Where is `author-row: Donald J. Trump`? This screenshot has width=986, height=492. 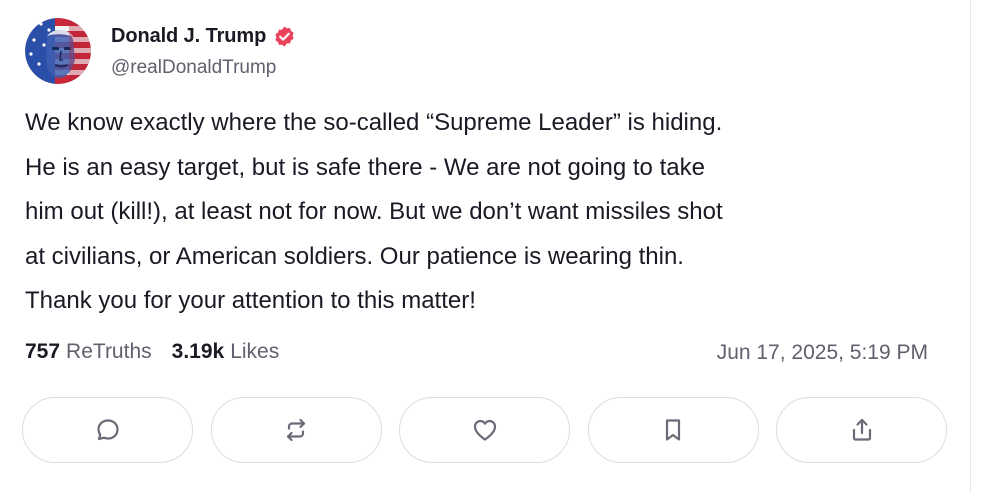 author-row: Donald J. Trump is located at coordinates (203, 36).